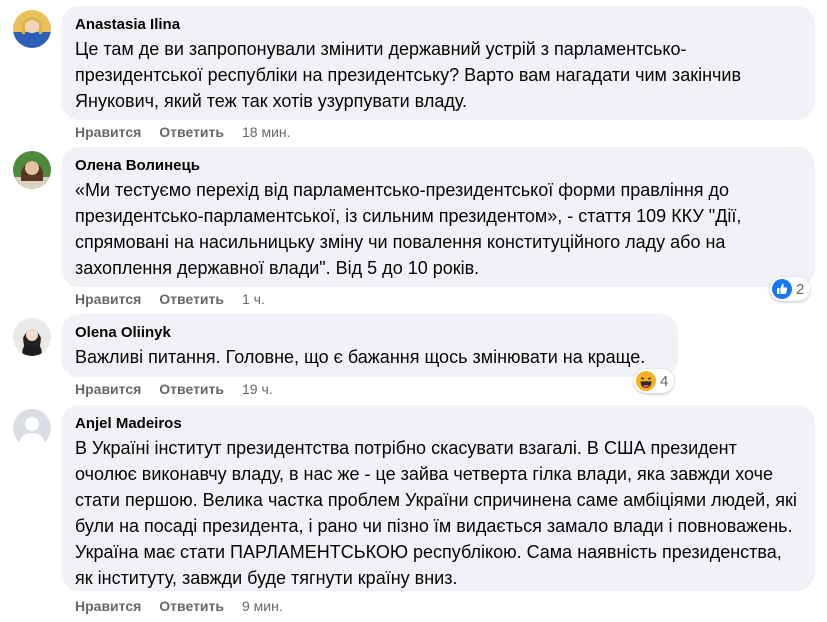 The width and height of the screenshot is (827, 622). What do you see at coordinates (664, 381) in the screenshot?
I see `reaction-number: 4` at bounding box center [664, 381].